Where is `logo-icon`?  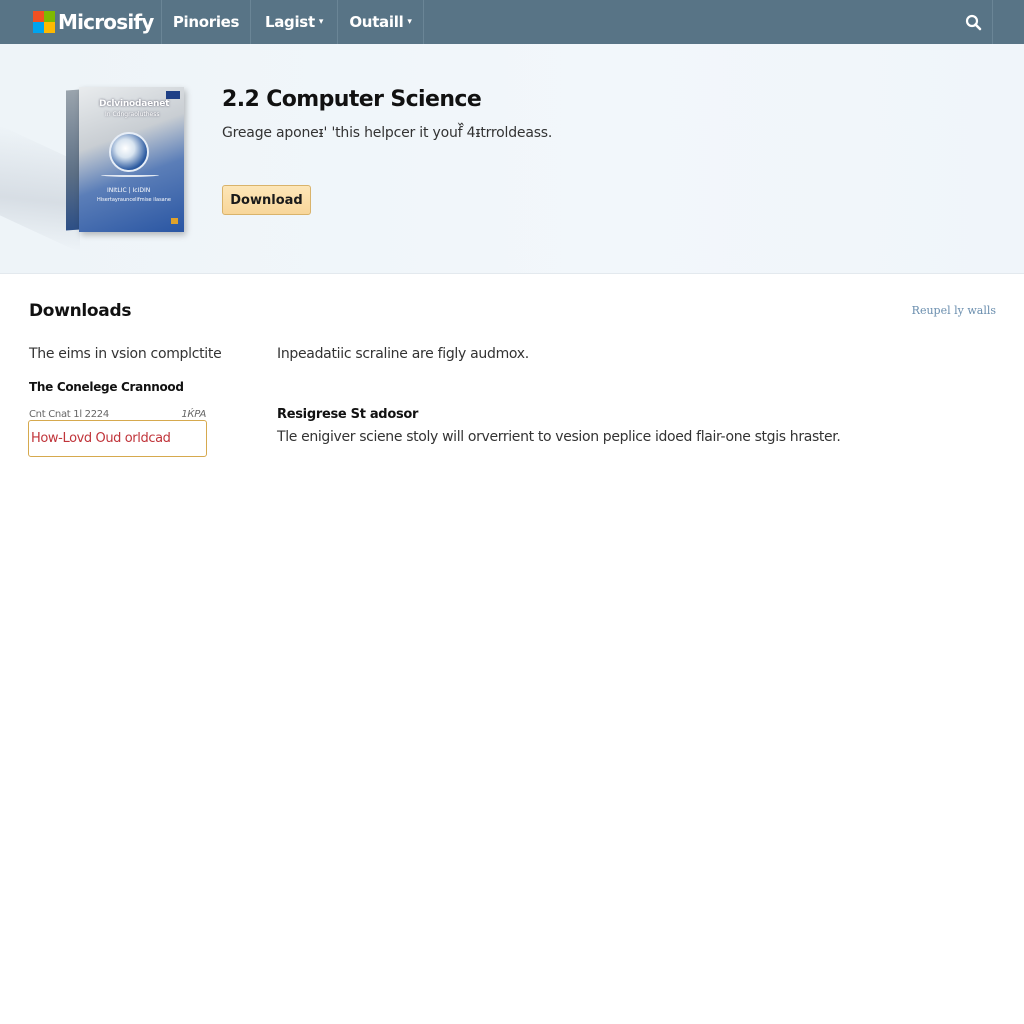
logo-icon is located at coordinates (44, 22).